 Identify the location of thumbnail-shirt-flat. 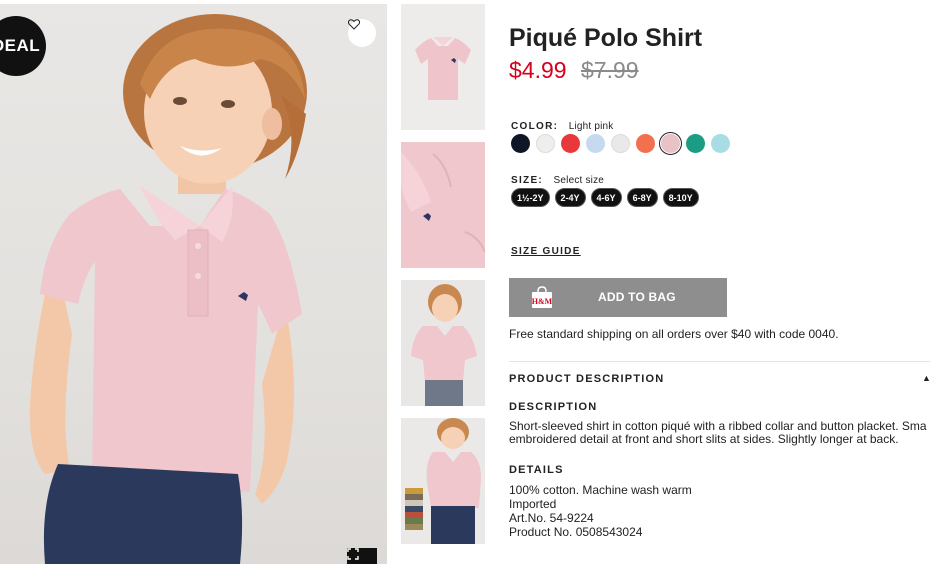
(443, 67).